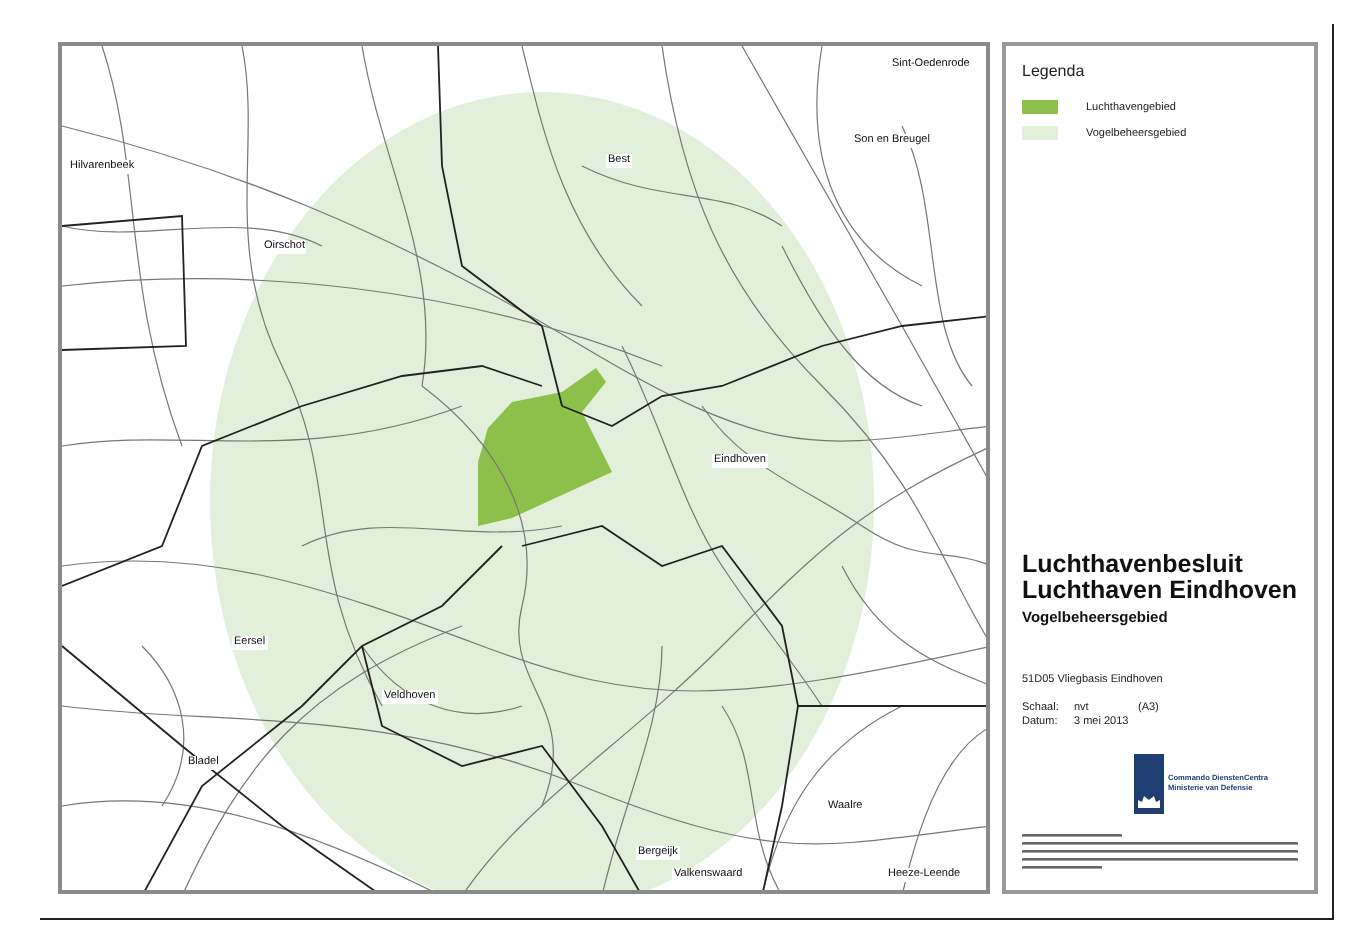 The height and width of the screenshot is (952, 1346). I want to click on map-title: Luchthaven Eindhoven, so click(1161, 590).